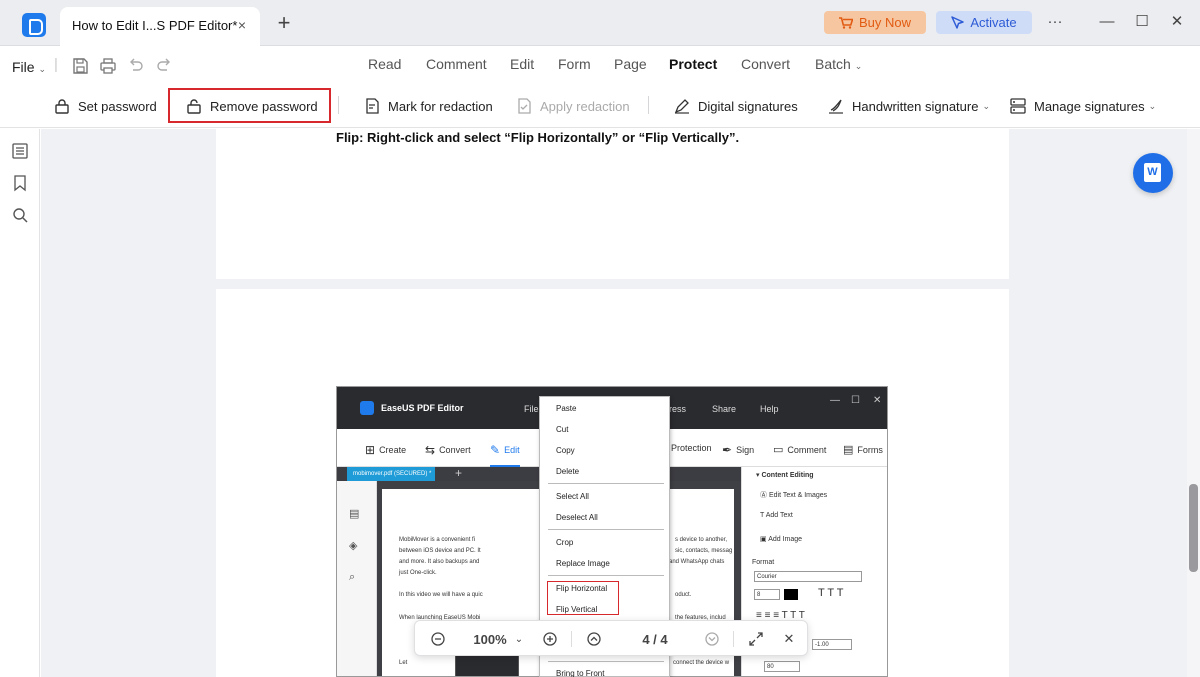 This screenshot has height=677, width=1200. I want to click on next-page-icon, so click(712, 639).